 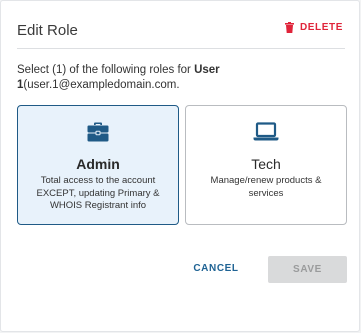 What do you see at coordinates (321, 27) in the screenshot?
I see `delete-label: DELETE` at bounding box center [321, 27].